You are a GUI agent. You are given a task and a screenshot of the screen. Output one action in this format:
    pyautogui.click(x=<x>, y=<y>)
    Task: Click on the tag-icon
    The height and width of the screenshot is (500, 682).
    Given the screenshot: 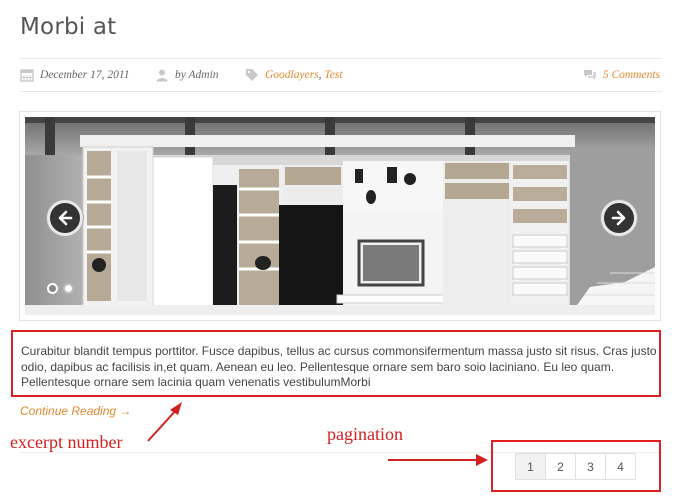 What is the action you would take?
    pyautogui.click(x=252, y=75)
    